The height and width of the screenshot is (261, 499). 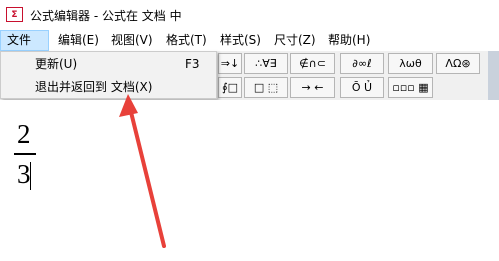 What do you see at coordinates (147, 177) in the screenshot?
I see `arrow-shaft` at bounding box center [147, 177].